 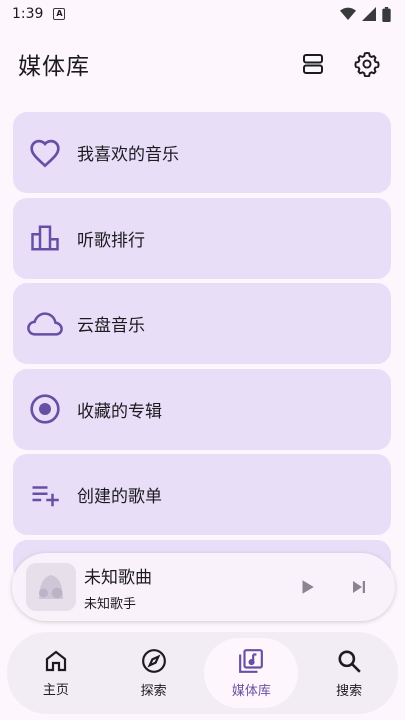 I want to click on bottom-navigation: 主页 探索 媒体库 搜索, so click(x=202, y=673).